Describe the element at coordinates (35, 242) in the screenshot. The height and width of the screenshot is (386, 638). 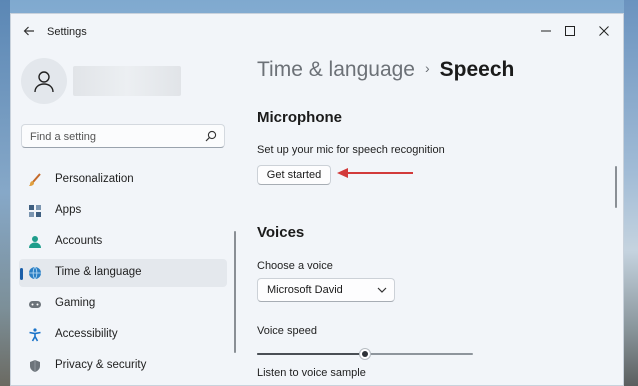
I see `person-icon` at that location.